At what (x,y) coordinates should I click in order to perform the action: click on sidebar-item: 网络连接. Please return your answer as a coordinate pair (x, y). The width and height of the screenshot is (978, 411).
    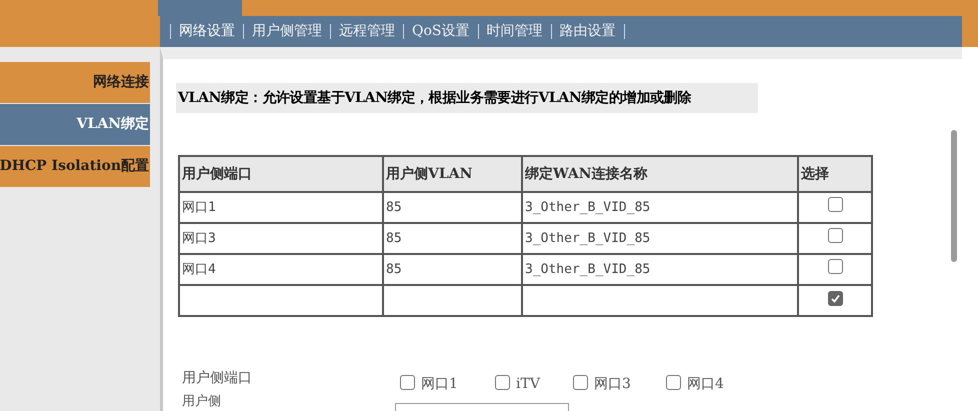
    Looking at the image, I should click on (75, 82).